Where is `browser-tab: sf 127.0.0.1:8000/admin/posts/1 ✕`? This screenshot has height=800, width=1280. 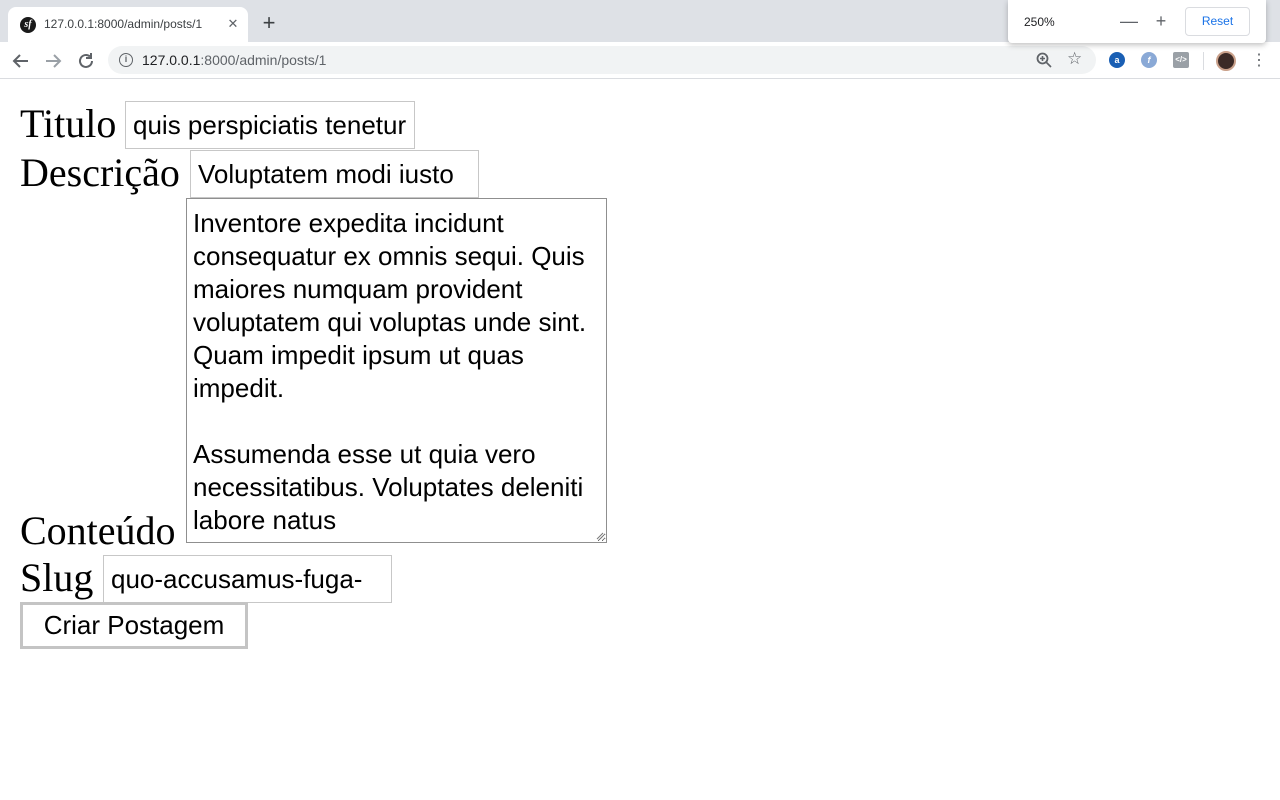 browser-tab: sf 127.0.0.1:8000/admin/posts/1 ✕ is located at coordinates (128, 24).